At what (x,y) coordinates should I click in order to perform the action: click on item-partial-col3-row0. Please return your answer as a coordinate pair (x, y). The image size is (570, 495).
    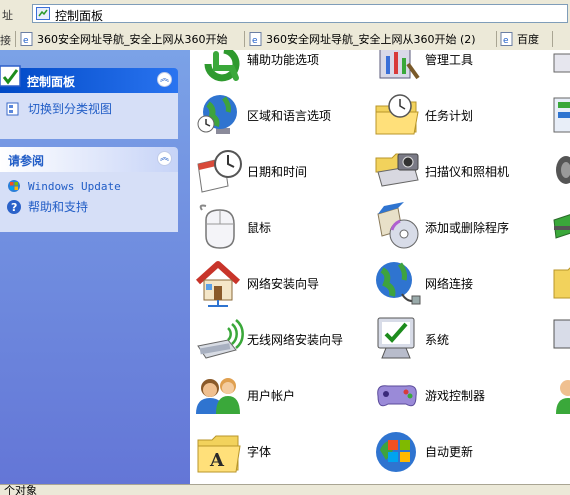
    Looking at the image, I should click on (558, 69).